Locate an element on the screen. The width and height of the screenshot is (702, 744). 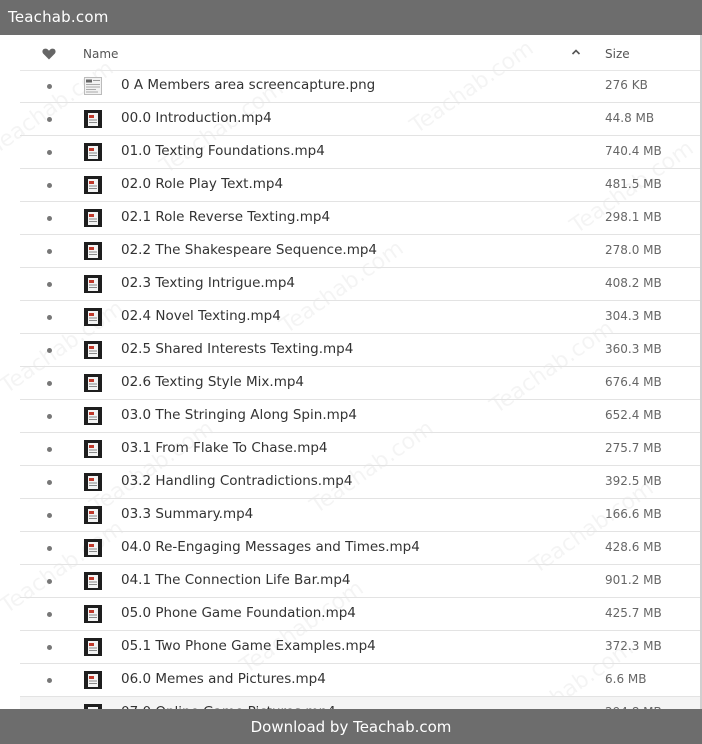
file-name: 02.4 Novel Texting.mp4 is located at coordinates (201, 316).